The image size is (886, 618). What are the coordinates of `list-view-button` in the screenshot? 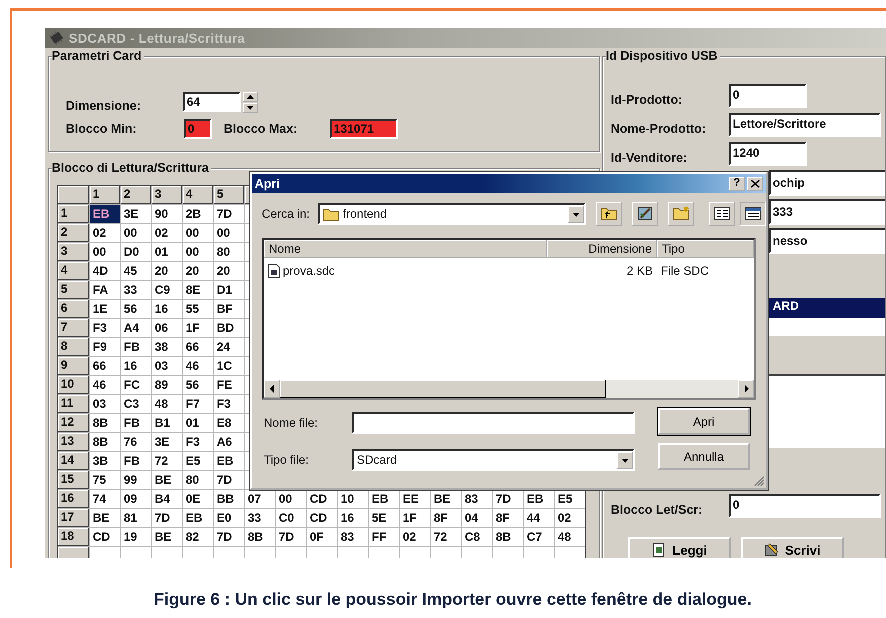 It's located at (722, 214).